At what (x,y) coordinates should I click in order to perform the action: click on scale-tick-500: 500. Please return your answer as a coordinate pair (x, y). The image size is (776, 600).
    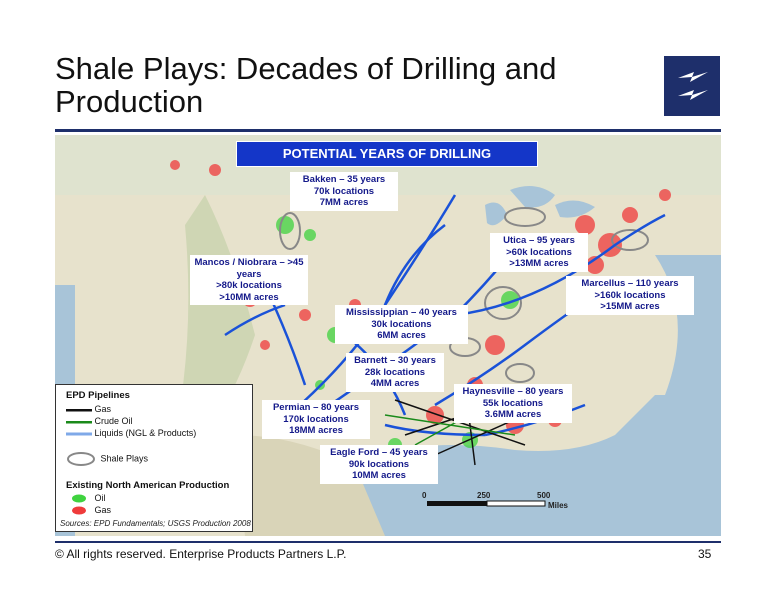
    Looking at the image, I should click on (544, 495).